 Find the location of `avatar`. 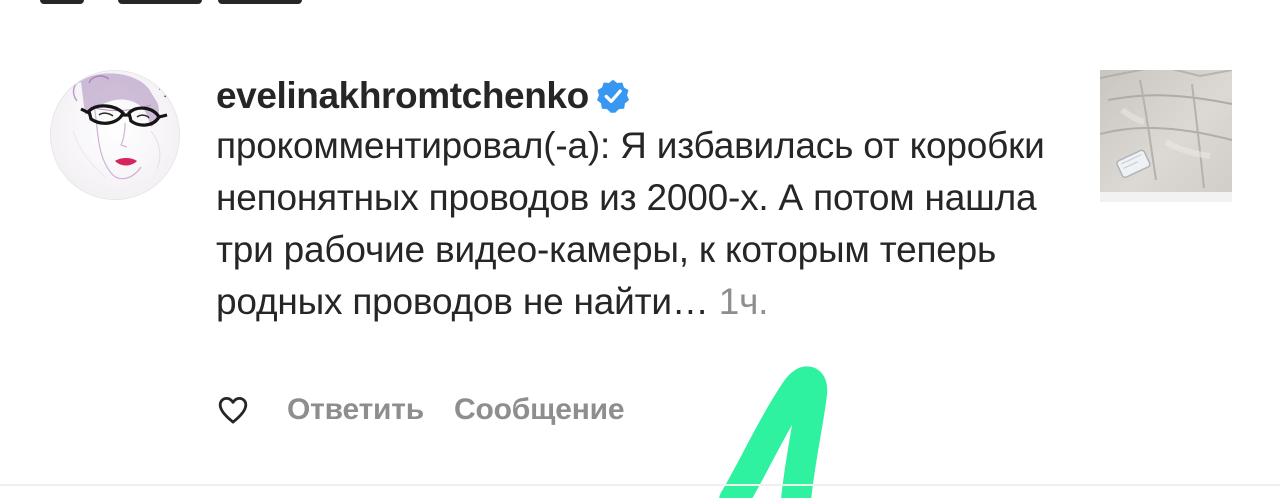

avatar is located at coordinates (115, 135).